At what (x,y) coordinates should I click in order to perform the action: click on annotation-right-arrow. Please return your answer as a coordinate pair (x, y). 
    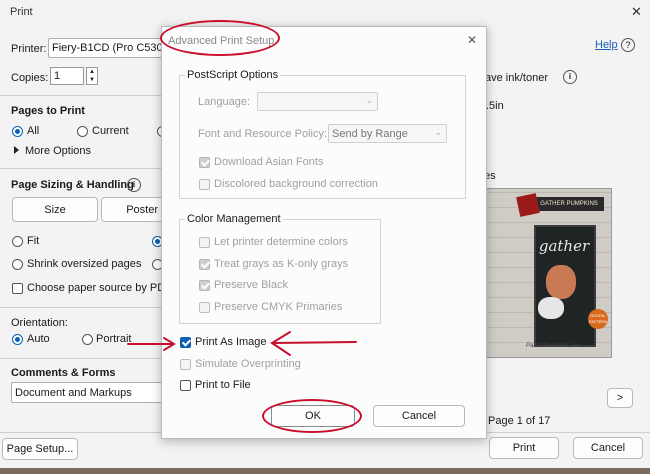
    Looking at the image, I should click on (313, 343).